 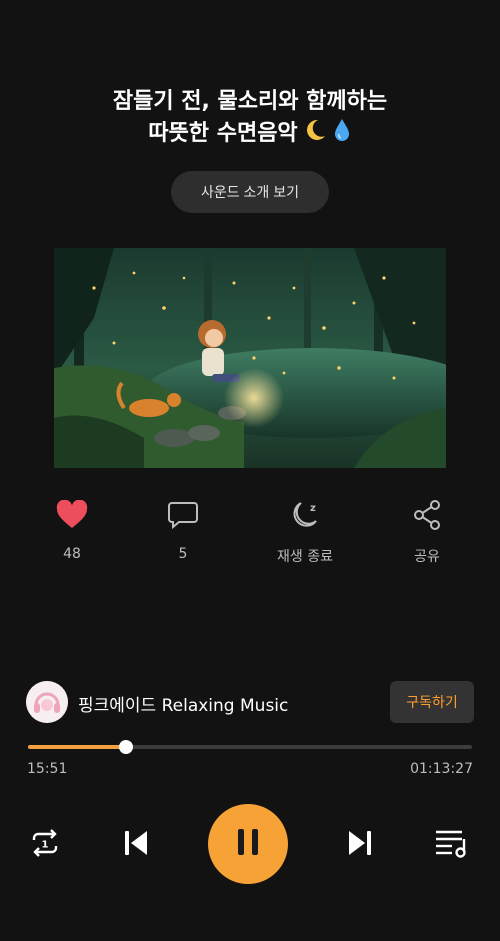 I want to click on next-button, so click(x=360, y=845).